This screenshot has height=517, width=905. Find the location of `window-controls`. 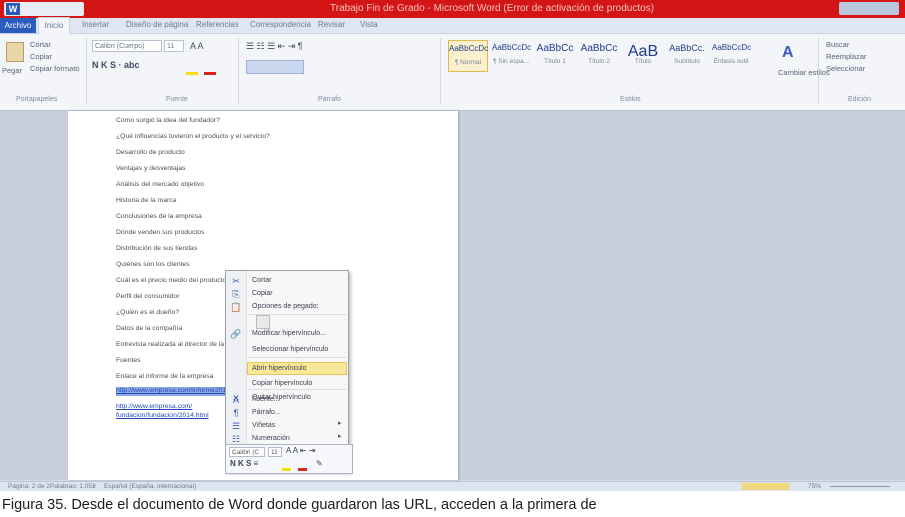

window-controls is located at coordinates (869, 8).